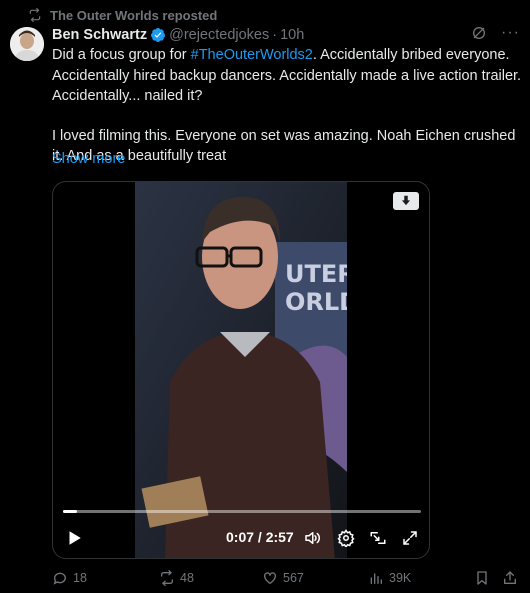  I want to click on reply-count: 18, so click(80, 578).